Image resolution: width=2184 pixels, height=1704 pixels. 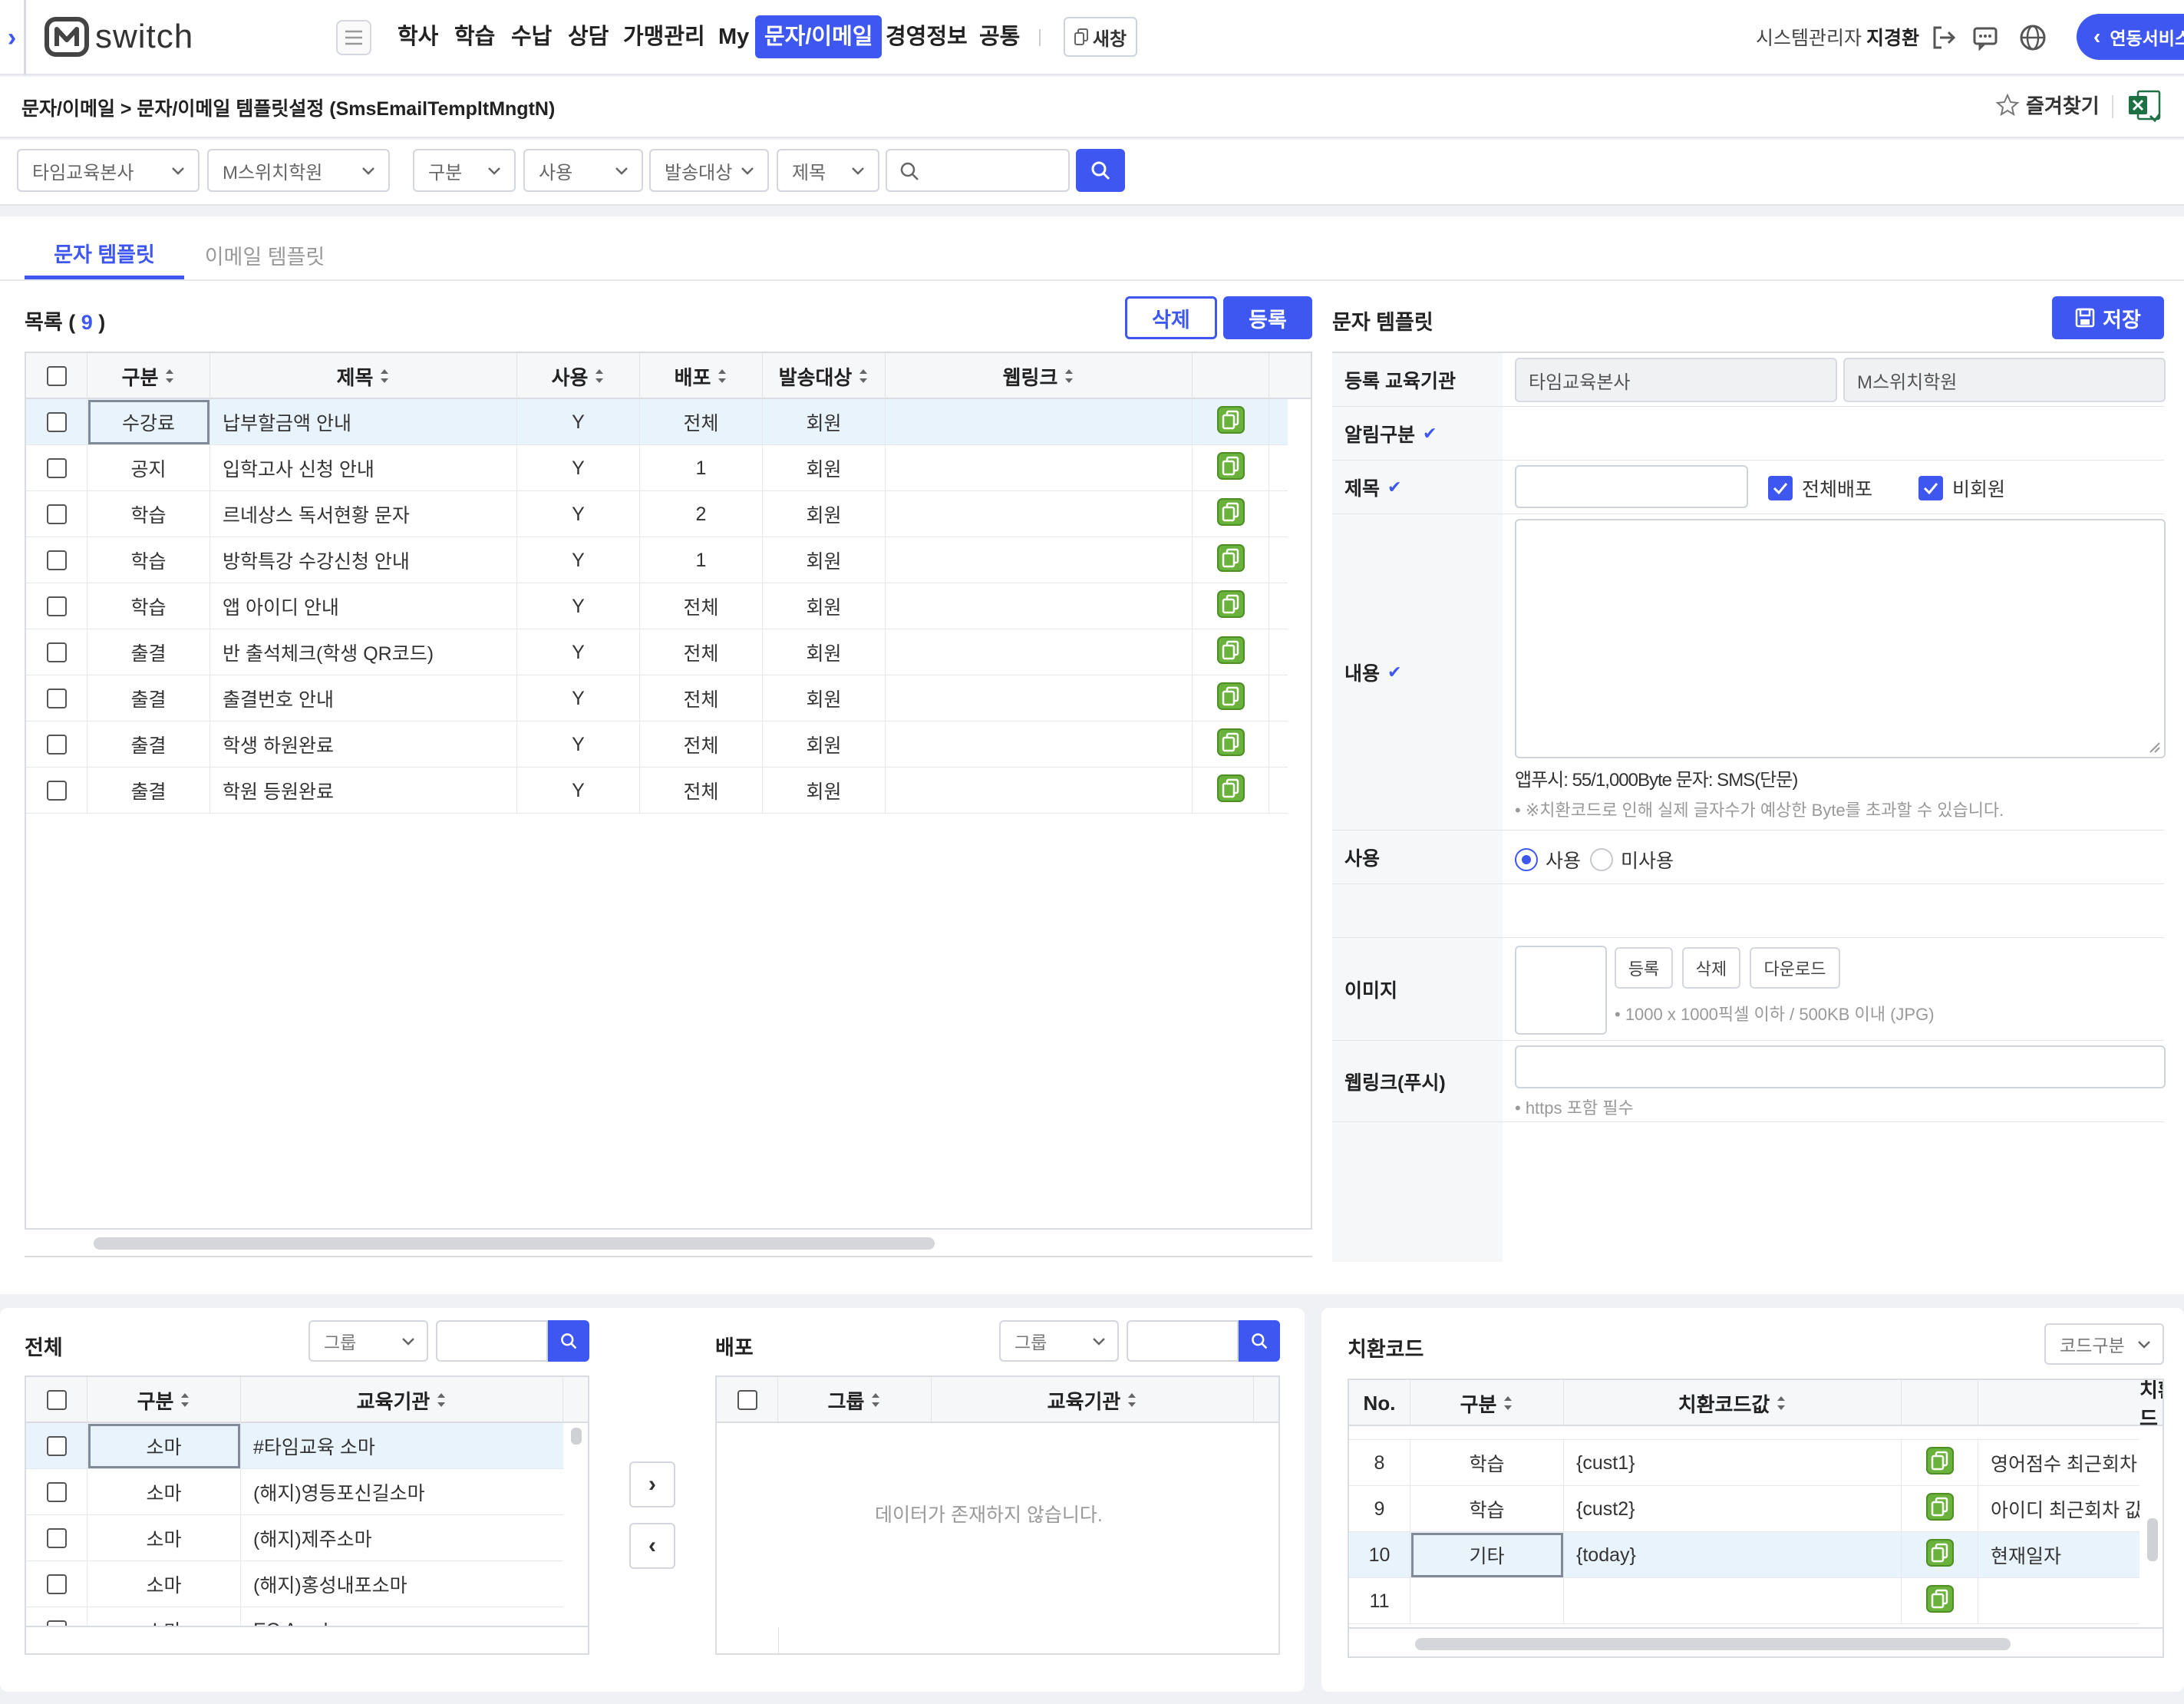 What do you see at coordinates (295, 1492) in the screenshot?
I see `table-row: 소마 (해지)영등포신길소마` at bounding box center [295, 1492].